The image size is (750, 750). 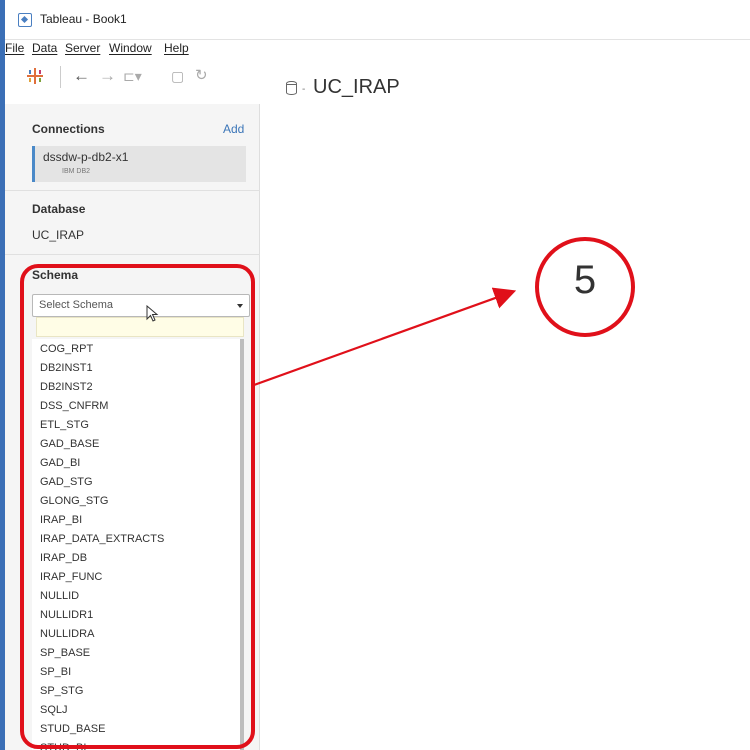 I want to click on schema-item: NULLIDRA, so click(x=67, y=634).